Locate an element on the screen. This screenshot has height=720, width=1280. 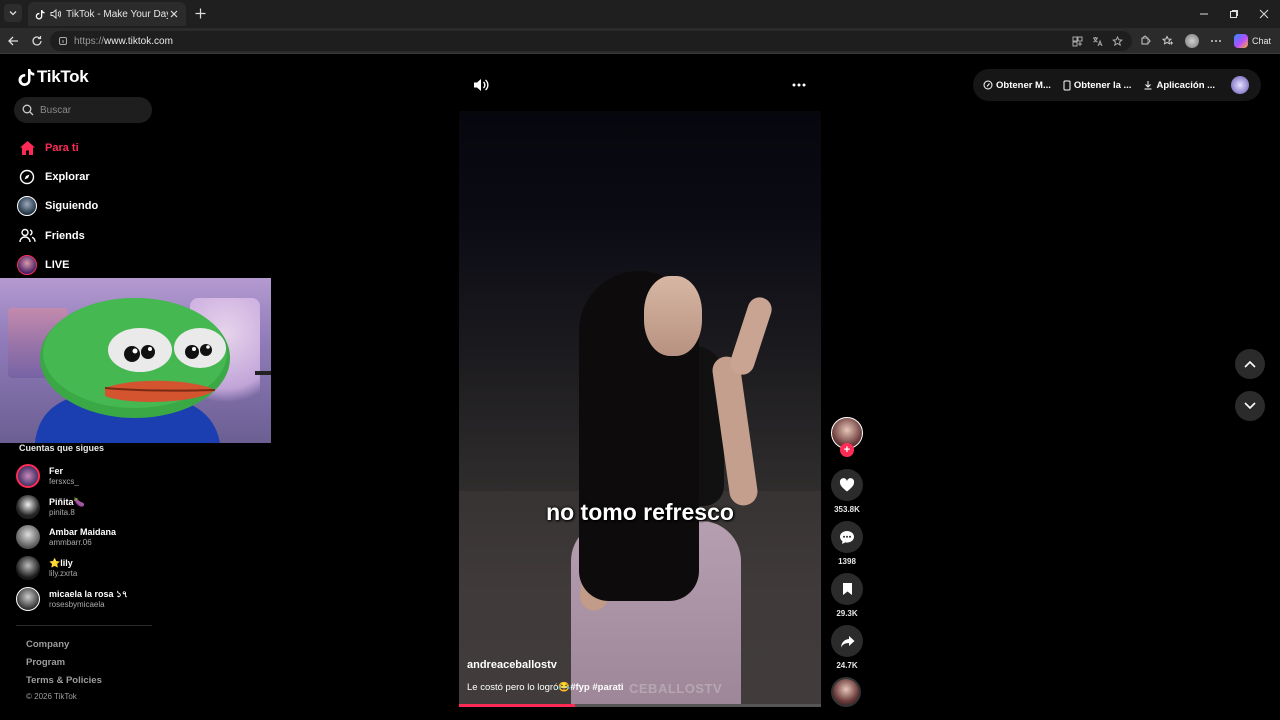
pepe-frog-avatar-icon is located at coordinates (153, 370).